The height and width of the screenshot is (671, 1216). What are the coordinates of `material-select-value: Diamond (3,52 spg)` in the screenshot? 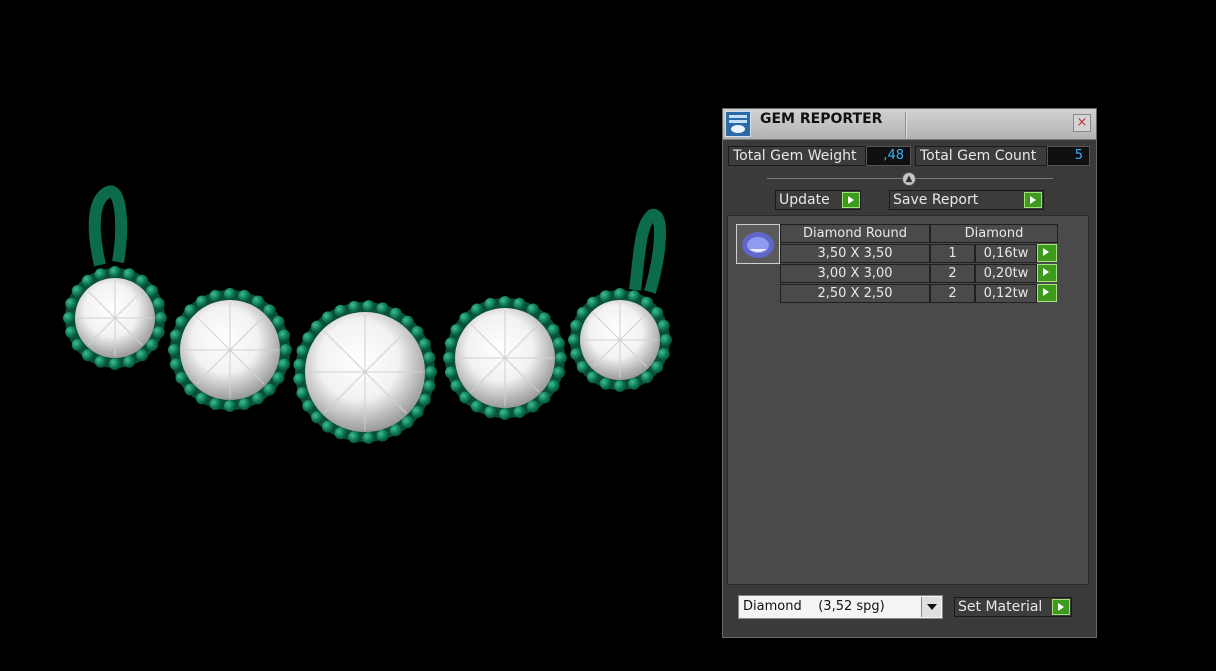 It's located at (814, 606).